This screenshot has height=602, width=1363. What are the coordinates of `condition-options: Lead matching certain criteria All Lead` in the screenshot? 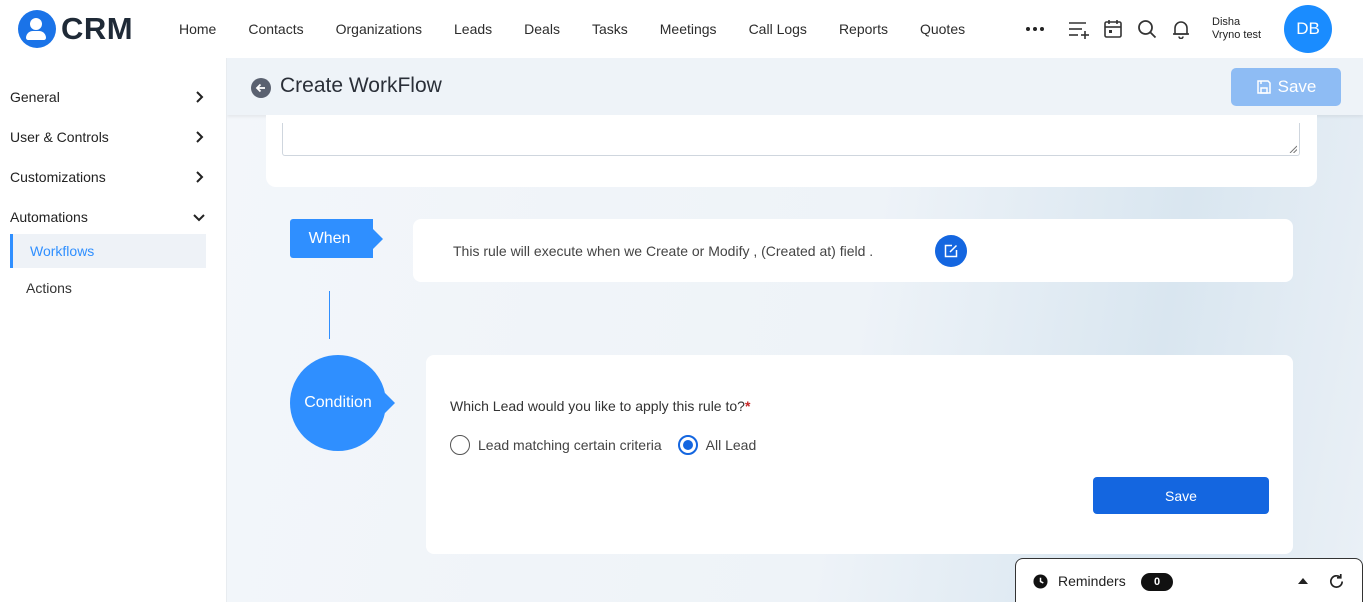 It's located at (603, 445).